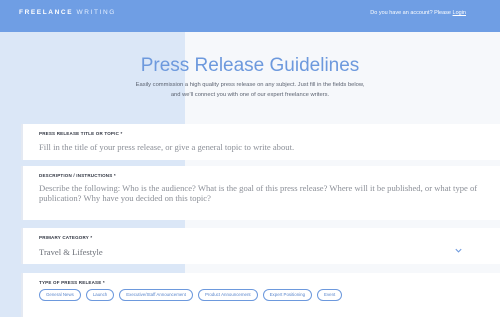 This screenshot has height=317, width=500. I want to click on login-link: Login, so click(459, 13).